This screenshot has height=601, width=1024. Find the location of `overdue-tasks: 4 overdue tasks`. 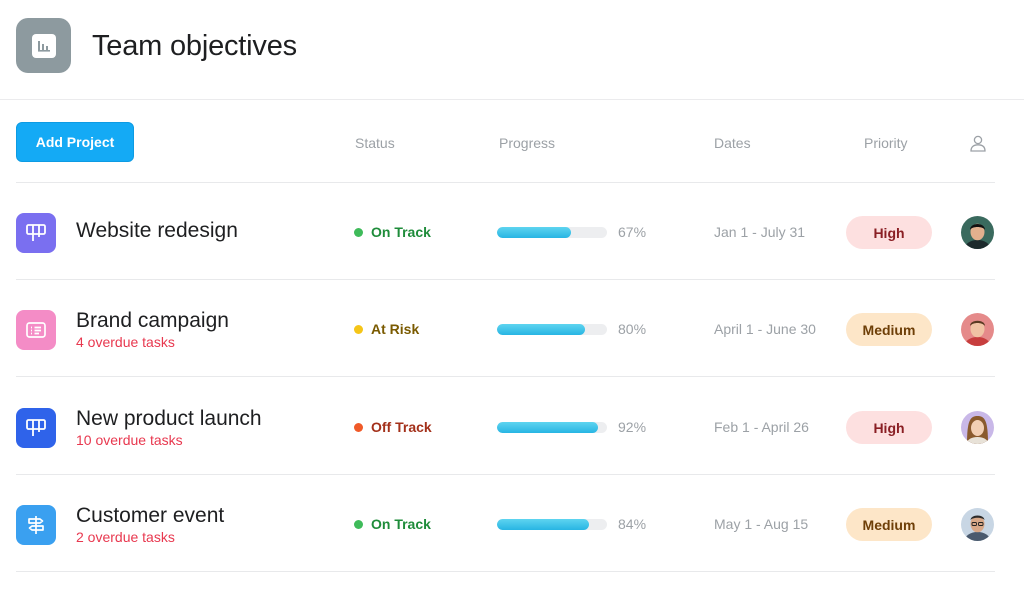

overdue-tasks: 4 overdue tasks is located at coordinates (125, 342).